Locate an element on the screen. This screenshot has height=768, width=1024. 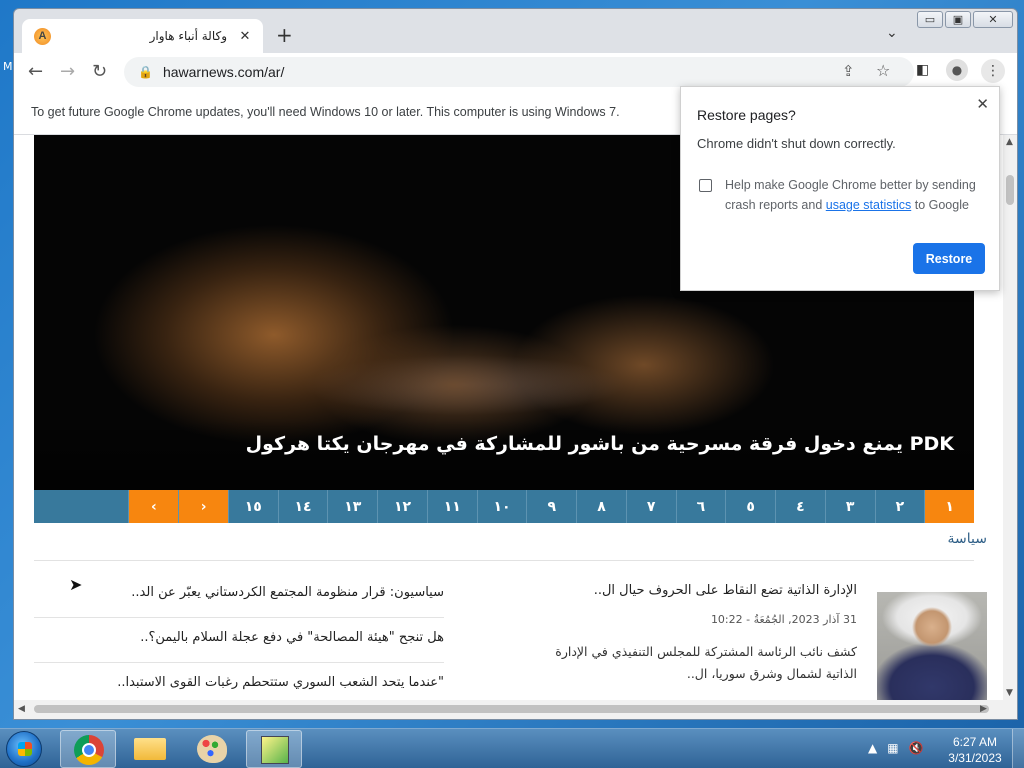
pager-item: ٧ is located at coordinates (650, 506).